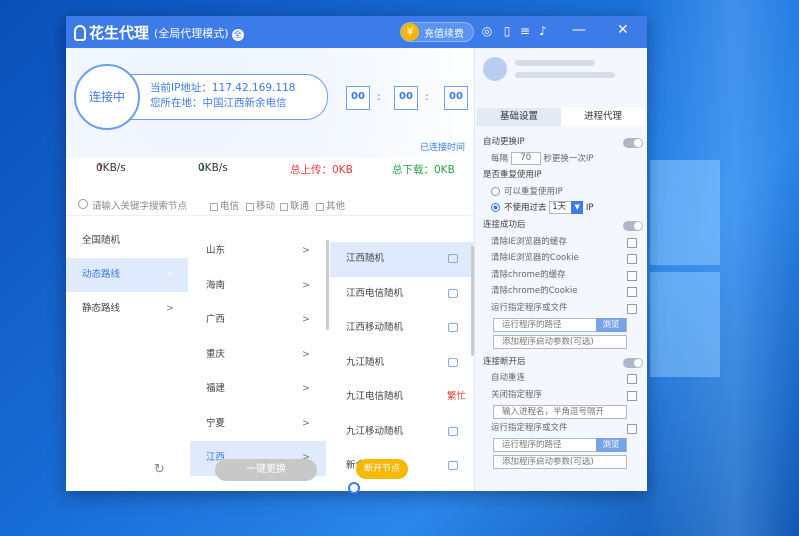 Image resolution: width=799 pixels, height=536 pixels. Describe the element at coordinates (216, 285) in the screenshot. I see `province-label: 海南` at that location.